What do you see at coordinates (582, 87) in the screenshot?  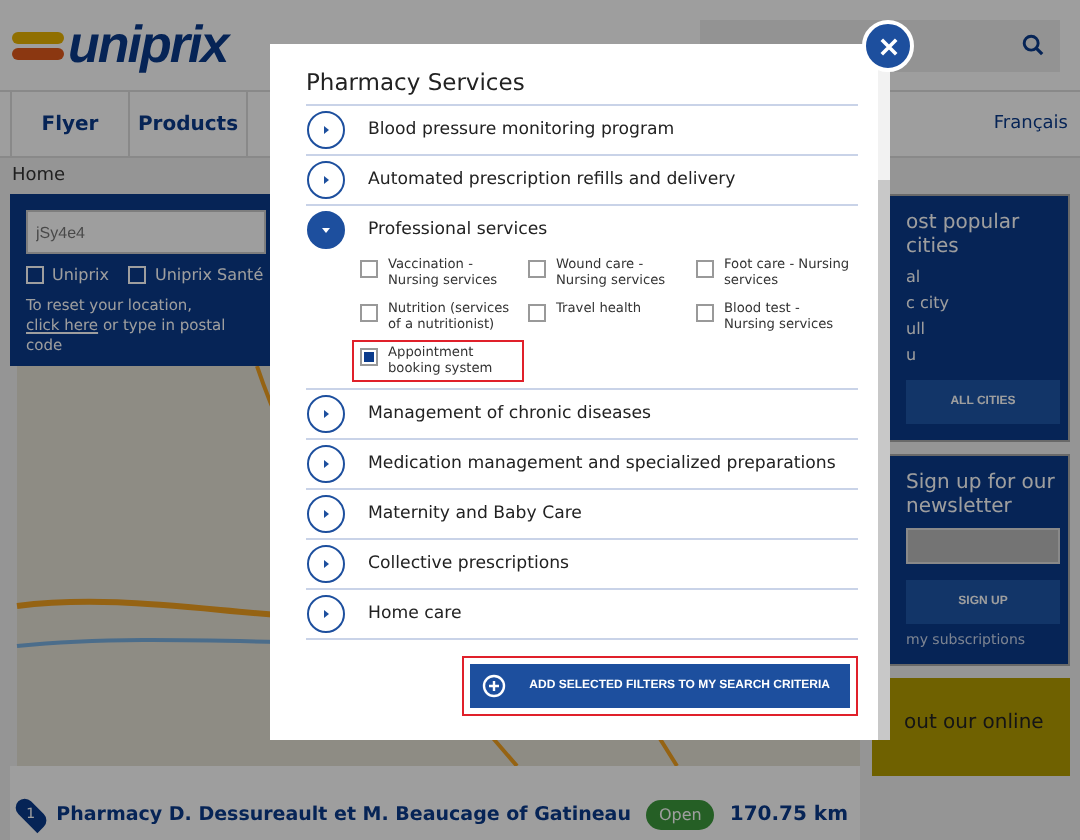 I see `dialog-title: Pharmacy Services` at bounding box center [582, 87].